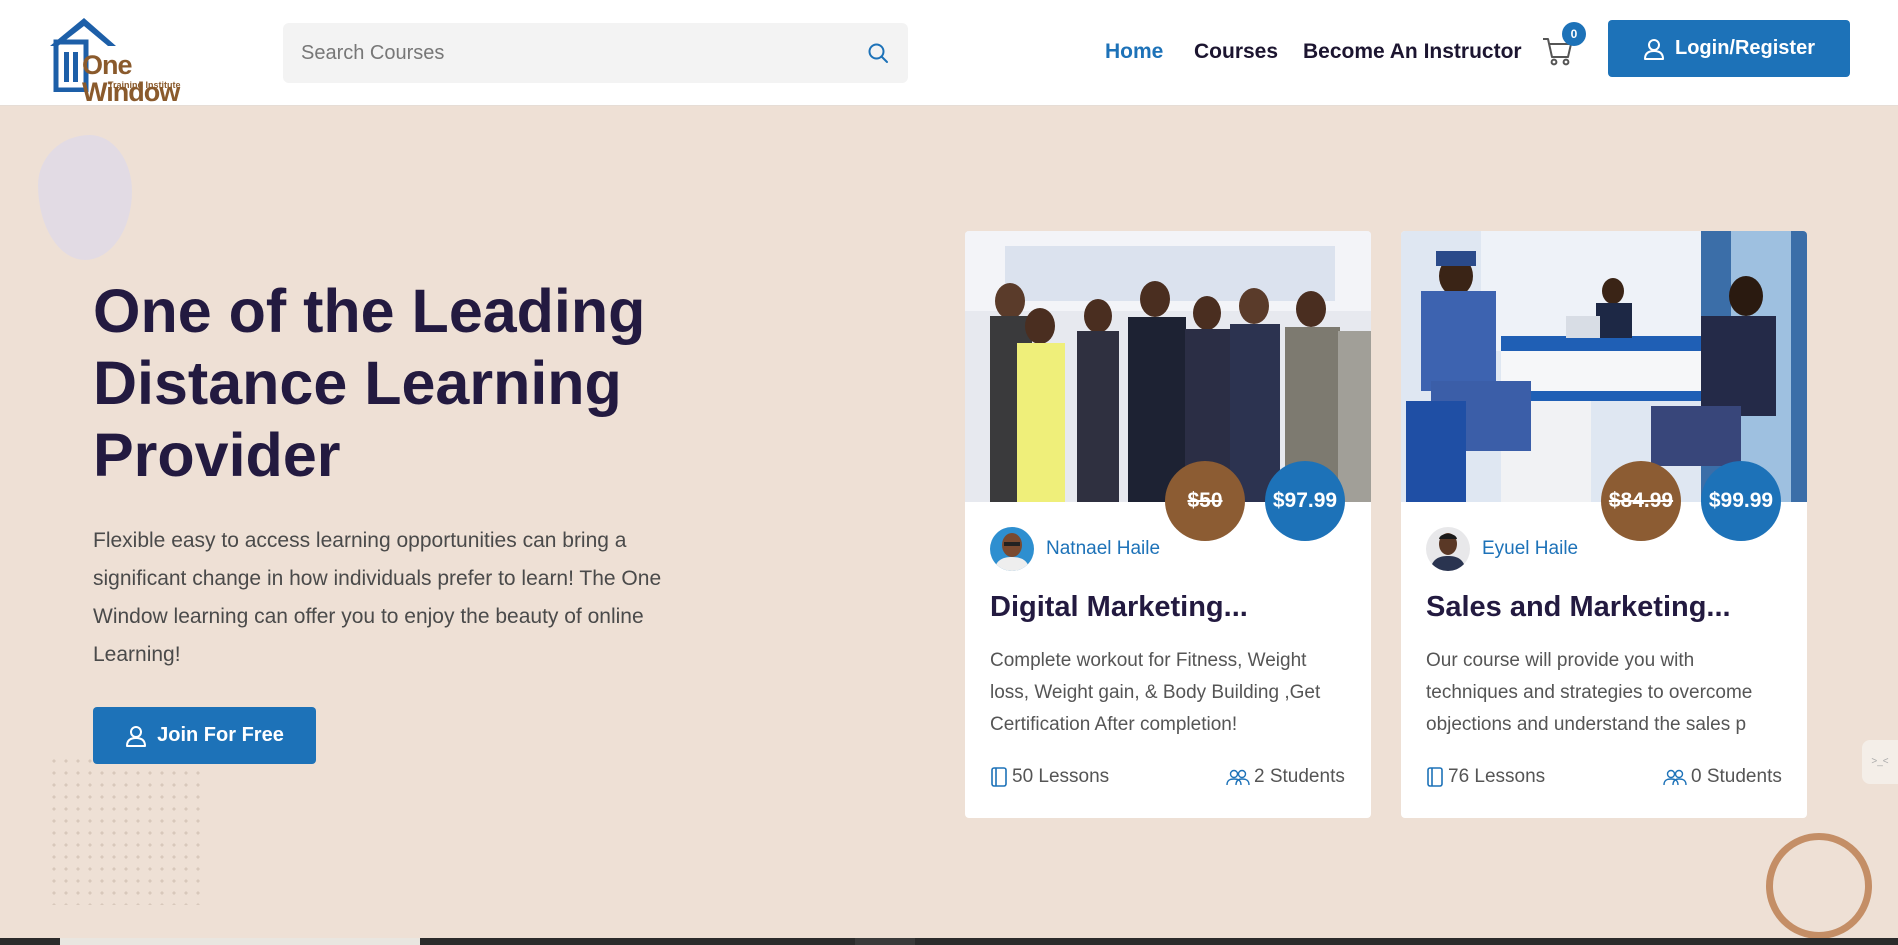 The height and width of the screenshot is (945, 1898). I want to click on nav-courses: Courses, so click(1236, 52).